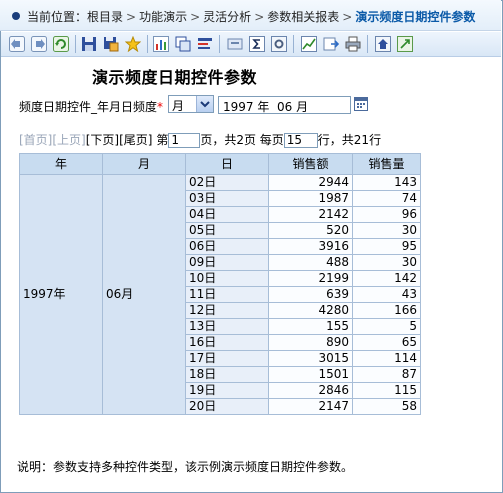 The image size is (503, 493). Describe the element at coordinates (35, 140) in the screenshot. I see `first-page-link: [首页]` at that location.